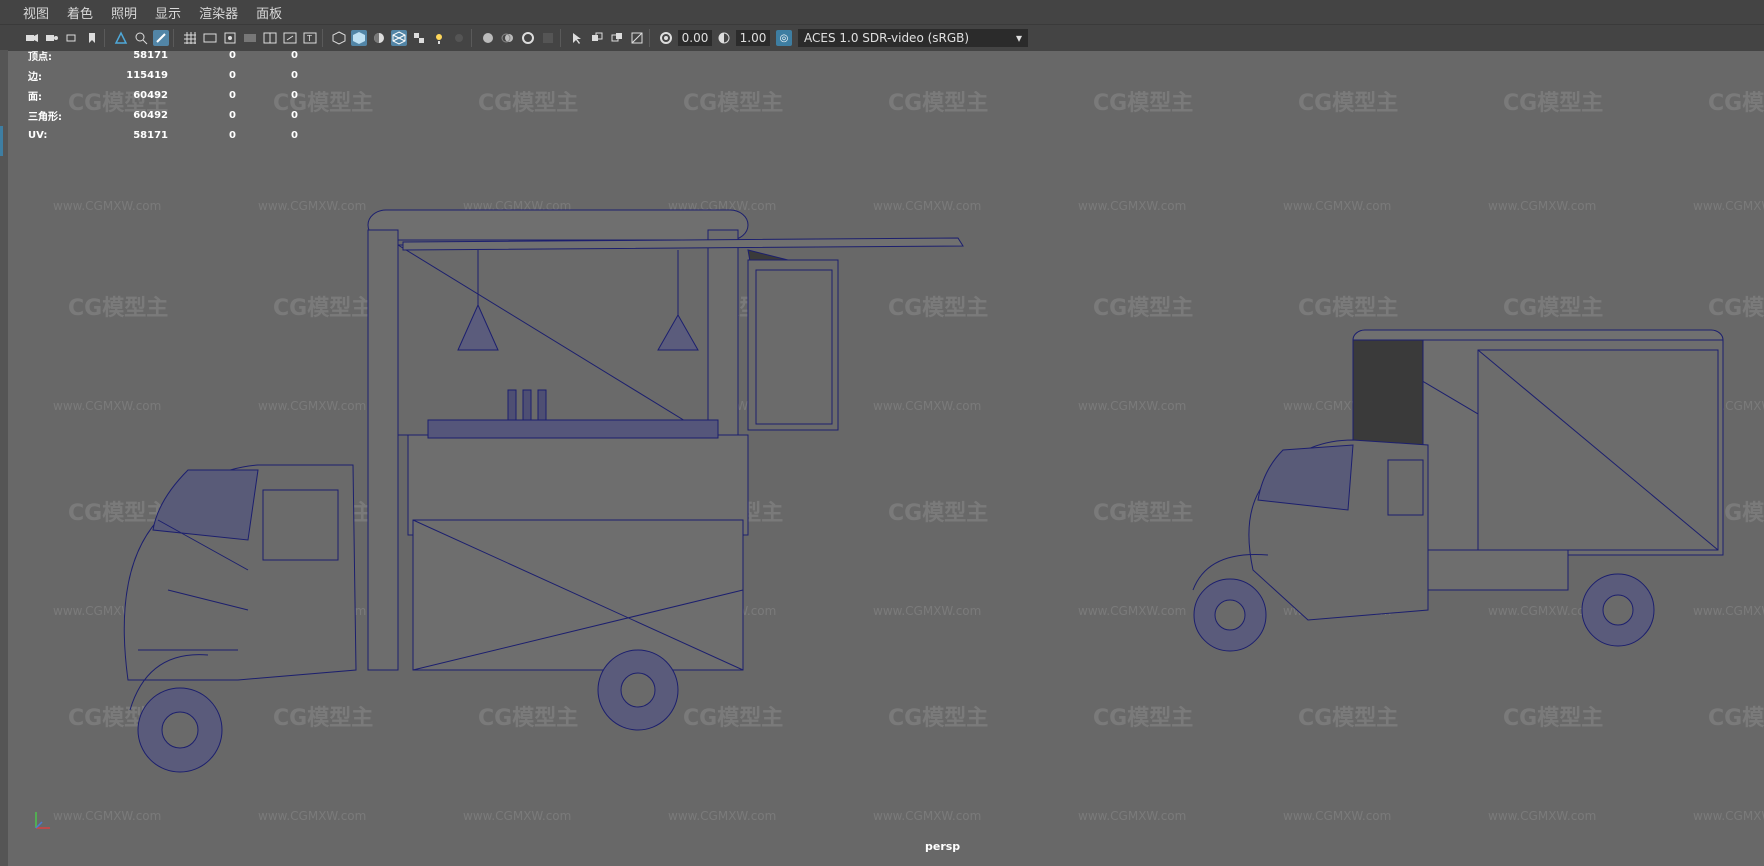 This screenshot has width=1764, height=866. Describe the element at coordinates (250, 38) in the screenshot. I see `gate-mask-icon` at that location.